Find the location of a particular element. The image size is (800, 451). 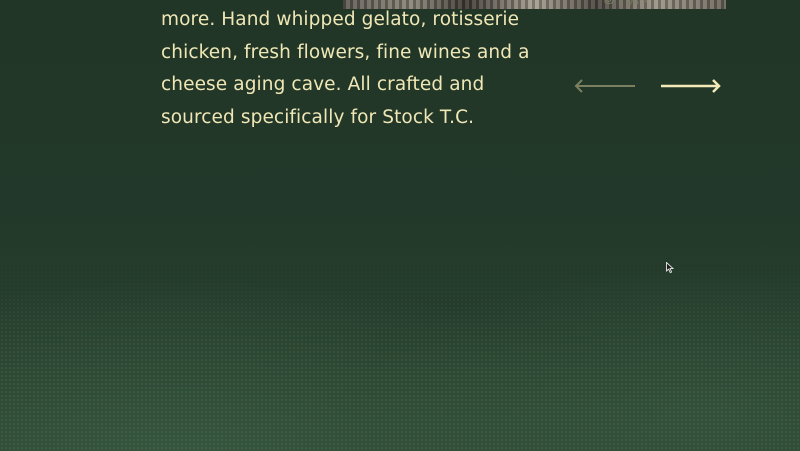

intro-line: more. Hand whipped gelato, rotisserie is located at coordinates (340, 19).